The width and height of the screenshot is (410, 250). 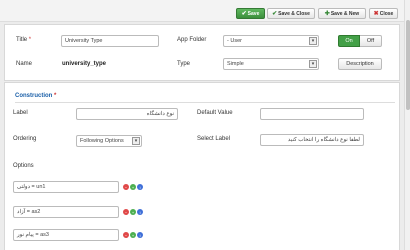 What do you see at coordinates (102, 141) in the screenshot?
I see `ordering-value: Following Options` at bounding box center [102, 141].